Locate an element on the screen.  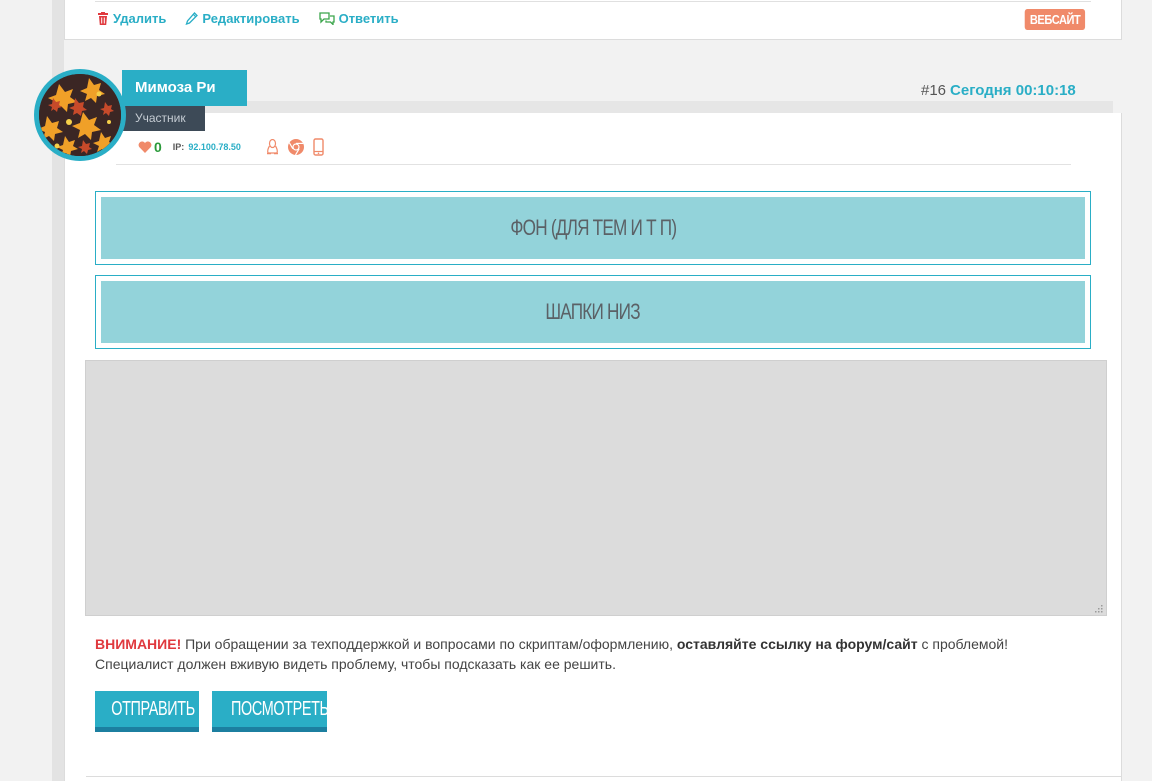
post-date: Сегодня 00:10:18 is located at coordinates (1013, 90).